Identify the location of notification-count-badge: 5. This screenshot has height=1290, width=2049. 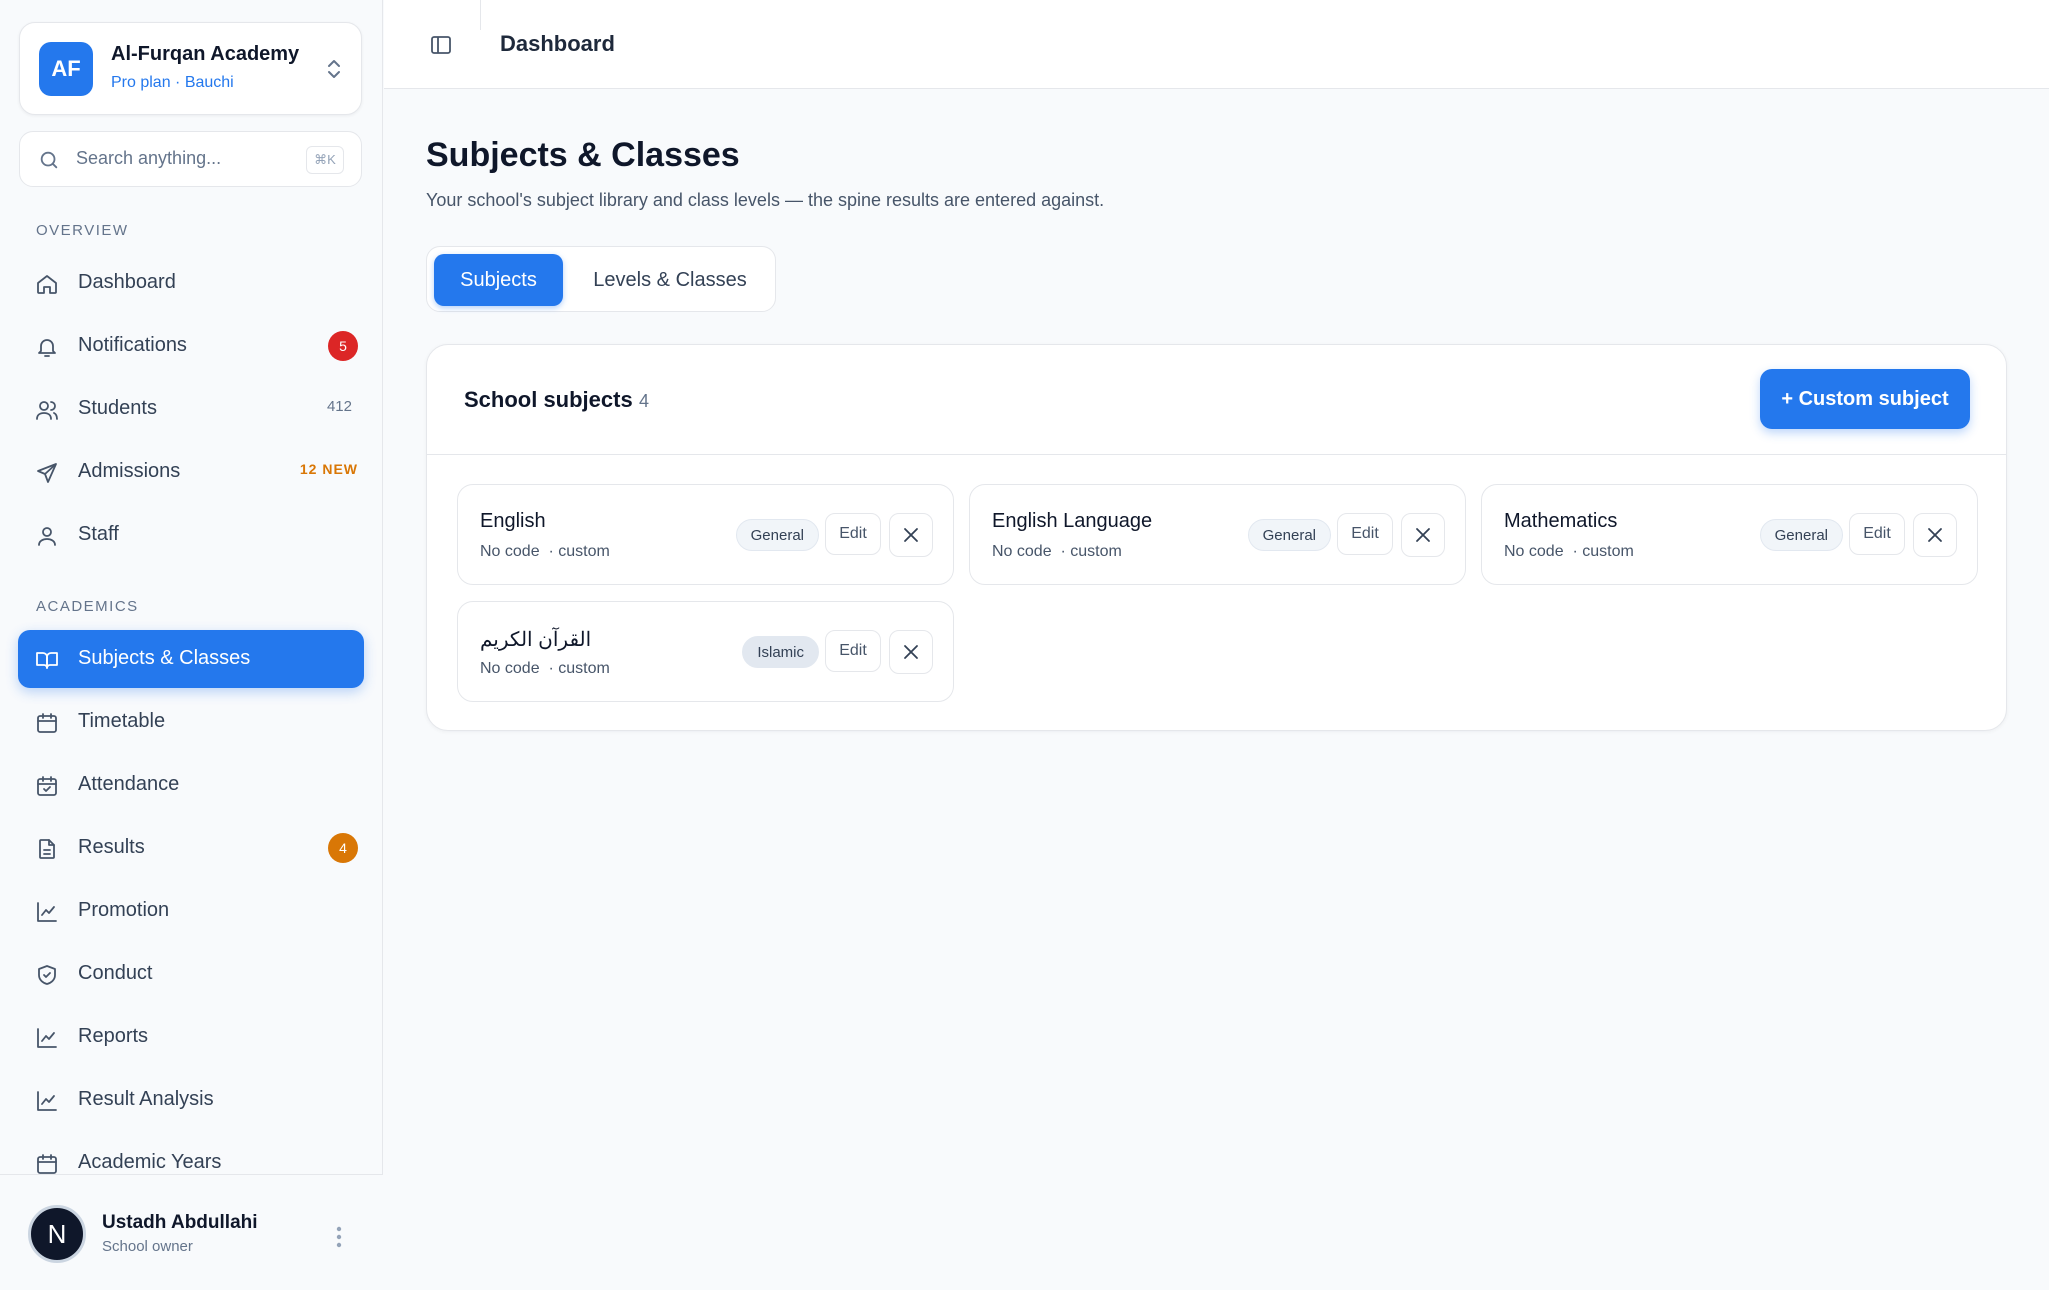
(343, 346).